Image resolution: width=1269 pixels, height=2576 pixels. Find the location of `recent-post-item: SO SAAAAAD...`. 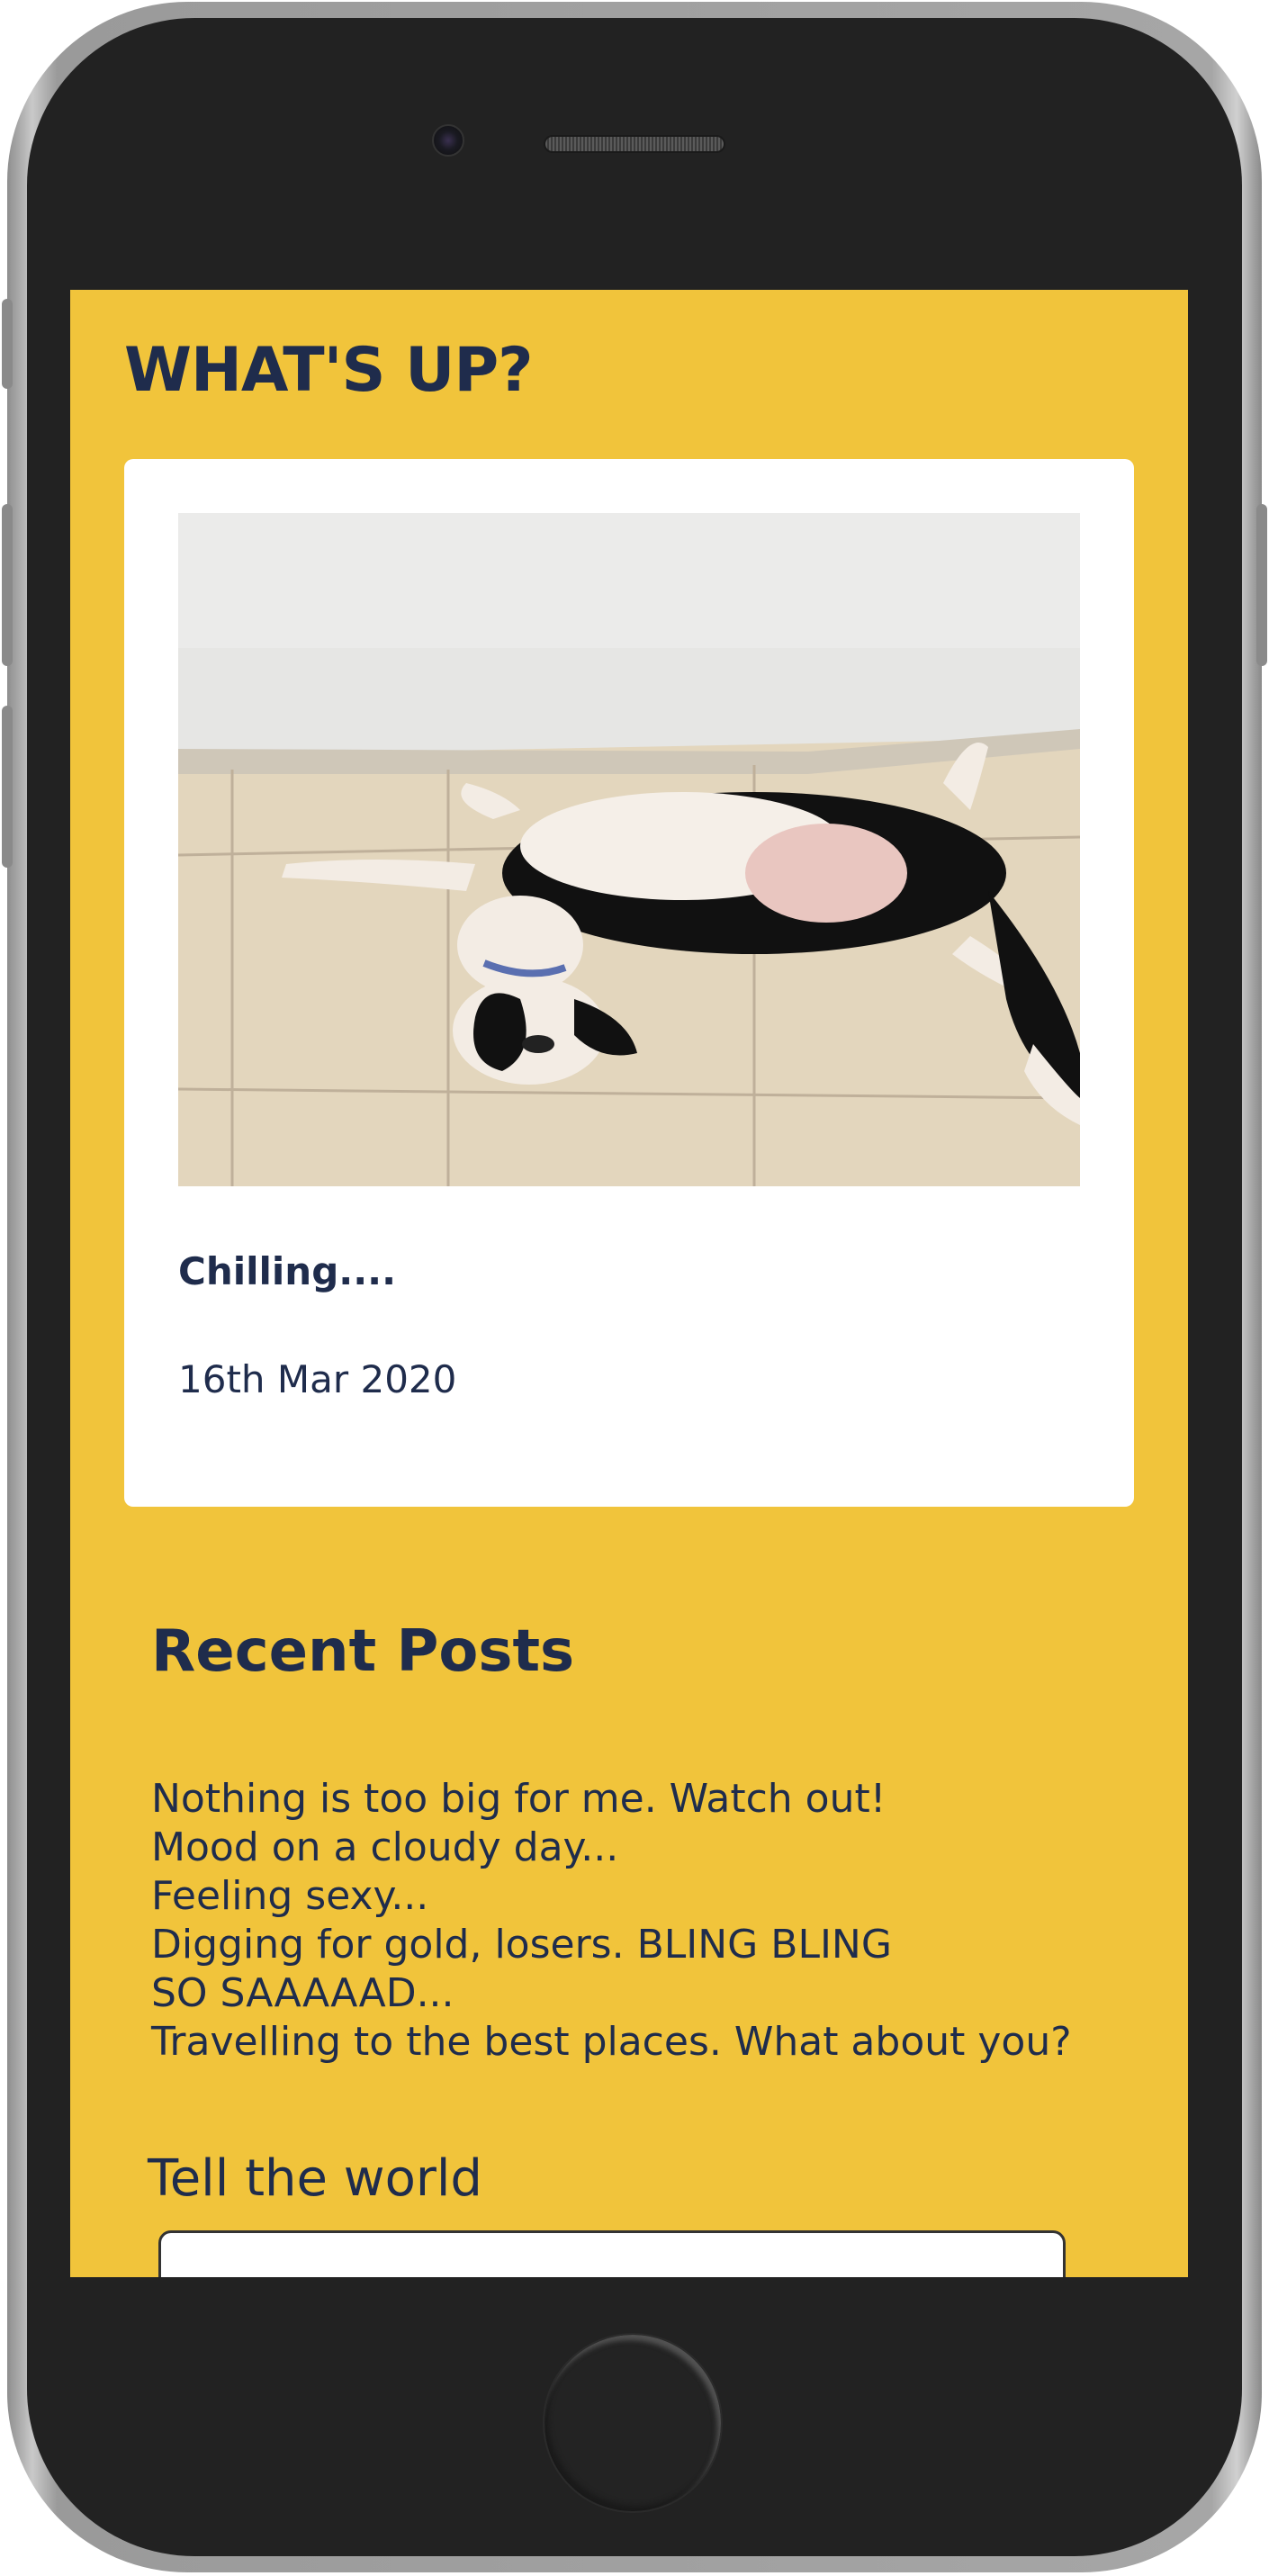

recent-post-item: SO SAAAAAD... is located at coordinates (611, 1993).